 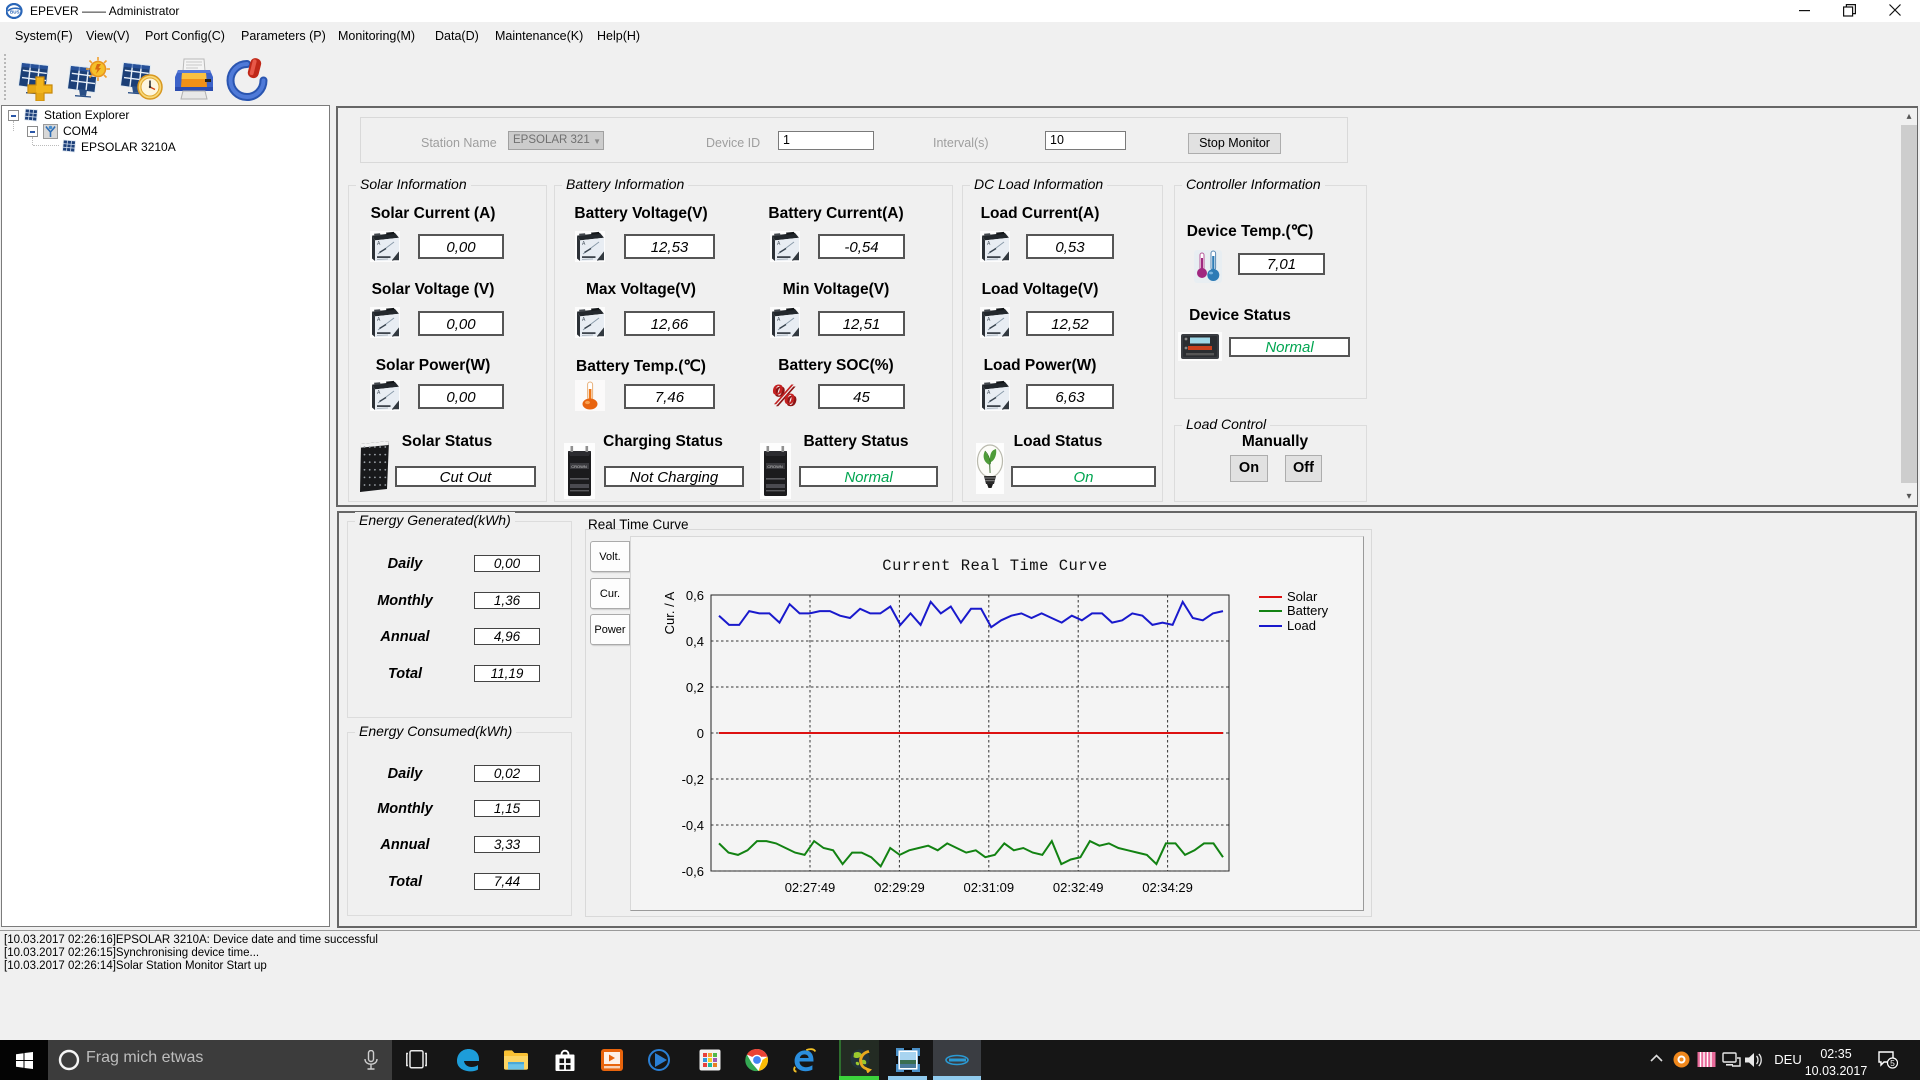 I want to click on svg-text: -0,2, so click(x=693, y=779).